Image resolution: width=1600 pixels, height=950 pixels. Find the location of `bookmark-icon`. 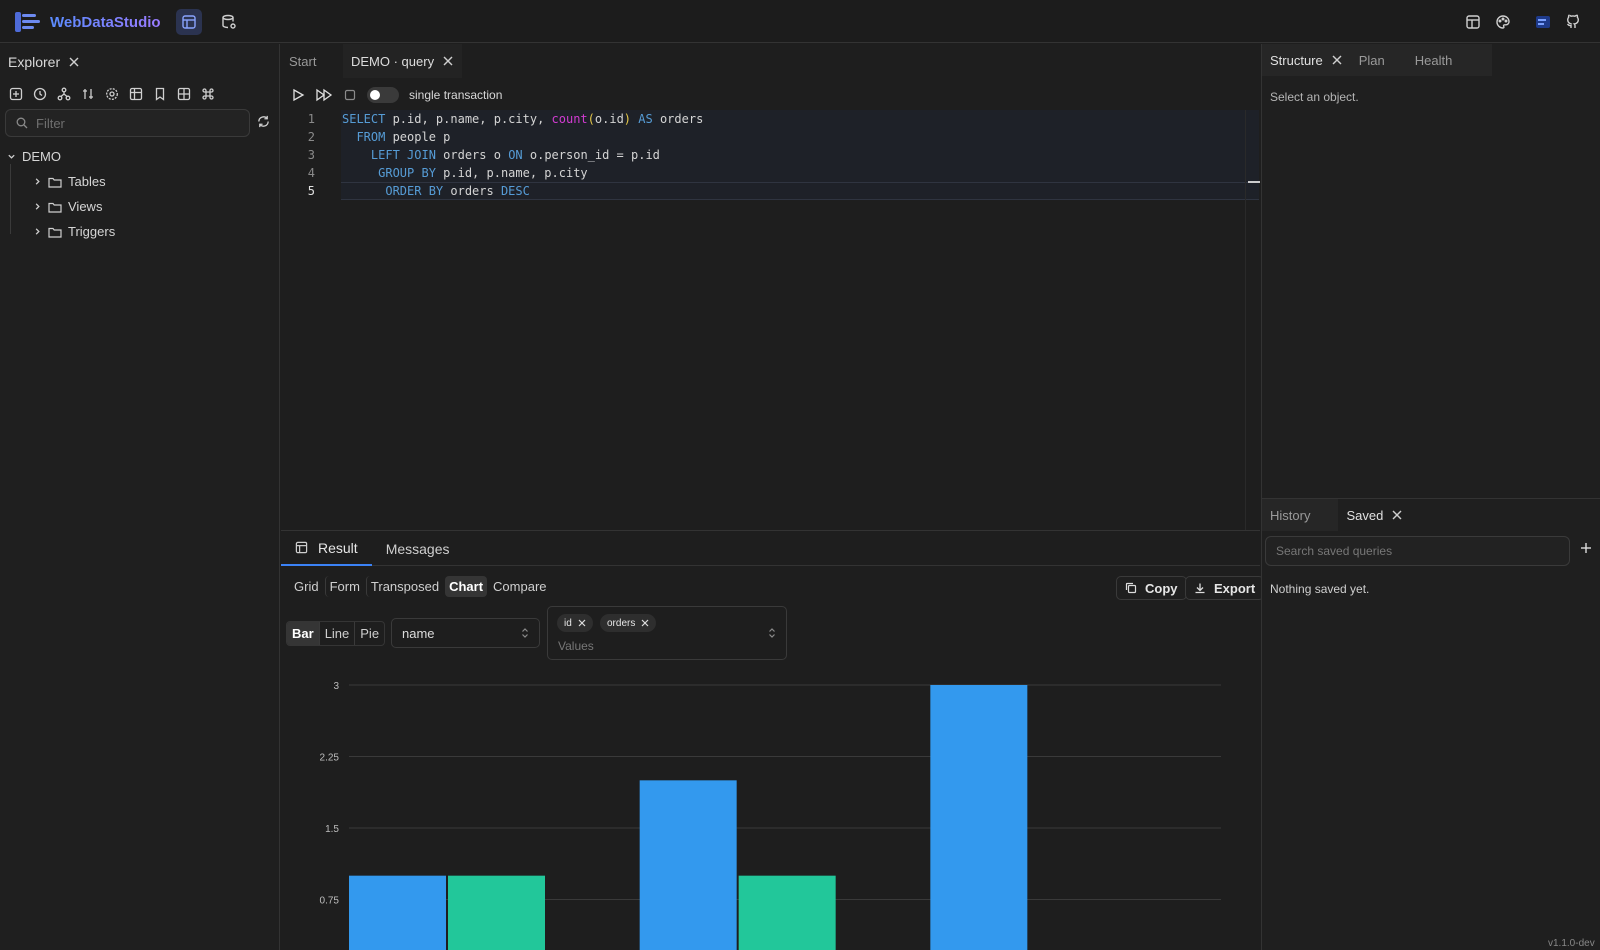

bookmark-icon is located at coordinates (159, 93).